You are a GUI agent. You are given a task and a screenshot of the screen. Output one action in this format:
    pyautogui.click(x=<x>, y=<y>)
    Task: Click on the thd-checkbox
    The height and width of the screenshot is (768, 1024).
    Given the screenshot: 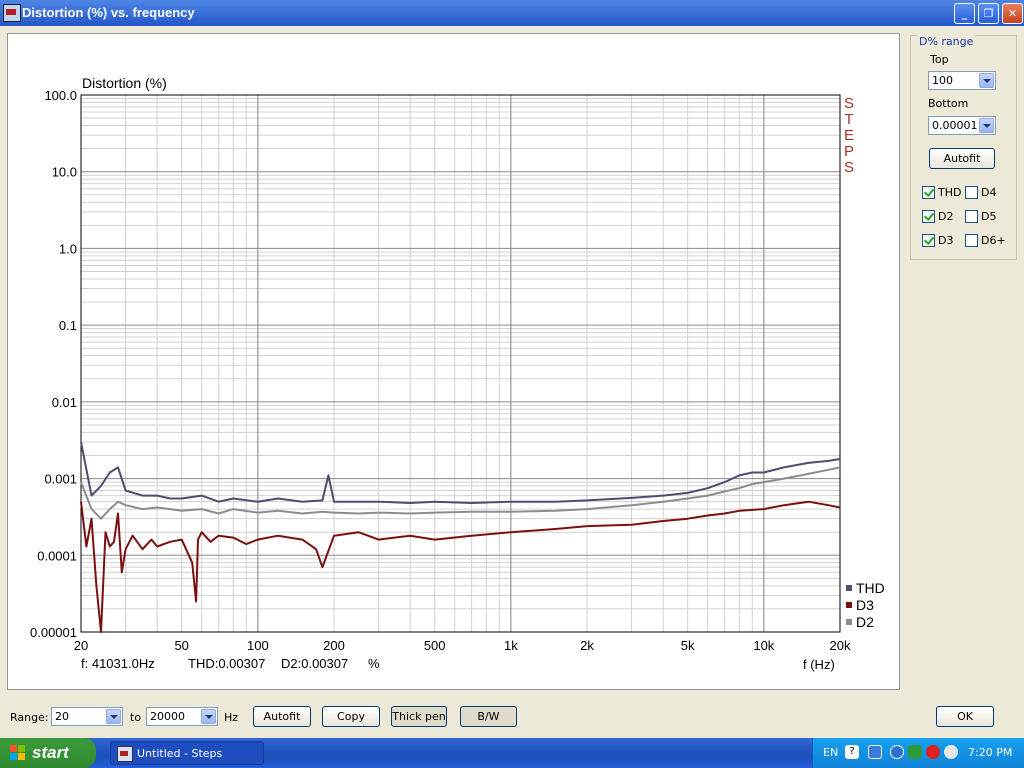 What is the action you would take?
    pyautogui.click(x=928, y=192)
    